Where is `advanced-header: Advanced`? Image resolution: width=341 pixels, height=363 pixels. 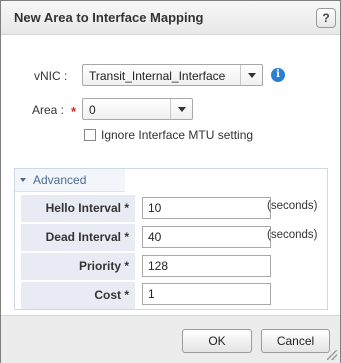
advanced-header: Advanced is located at coordinates (60, 180).